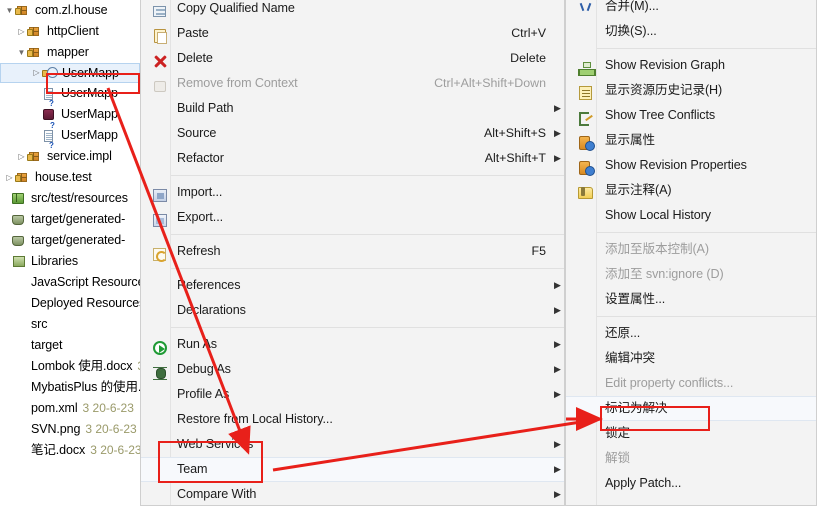  Describe the element at coordinates (691, 358) in the screenshot. I see `menu-item: 编辑冲突` at that location.